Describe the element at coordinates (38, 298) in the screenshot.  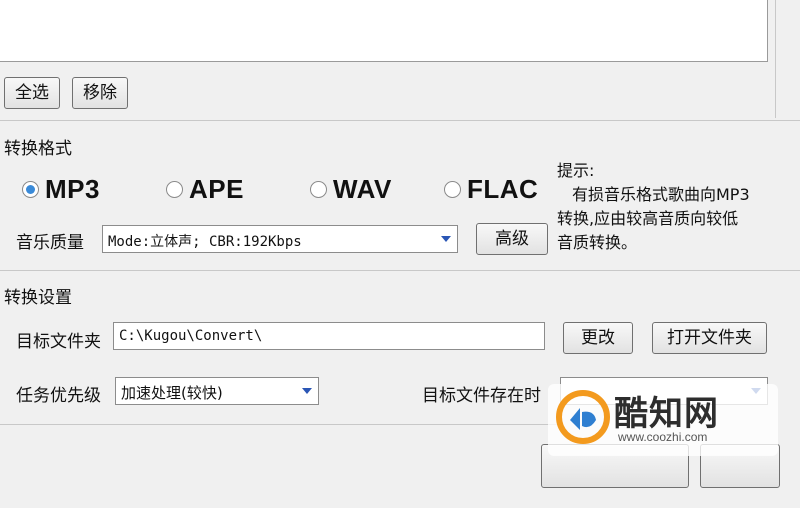
I see `settings-section-title: 转换设置` at that location.